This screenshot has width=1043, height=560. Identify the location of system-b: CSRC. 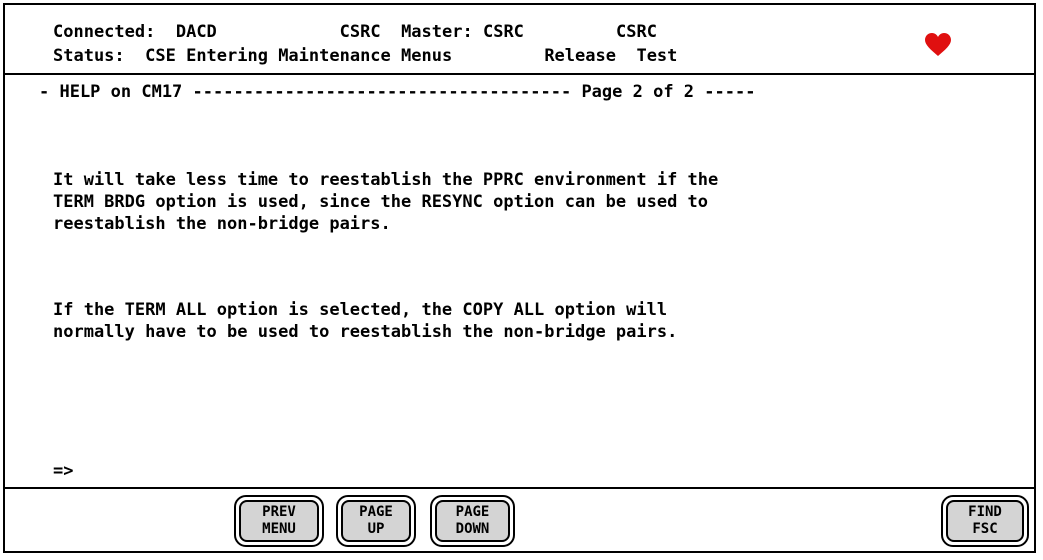
(636, 32).